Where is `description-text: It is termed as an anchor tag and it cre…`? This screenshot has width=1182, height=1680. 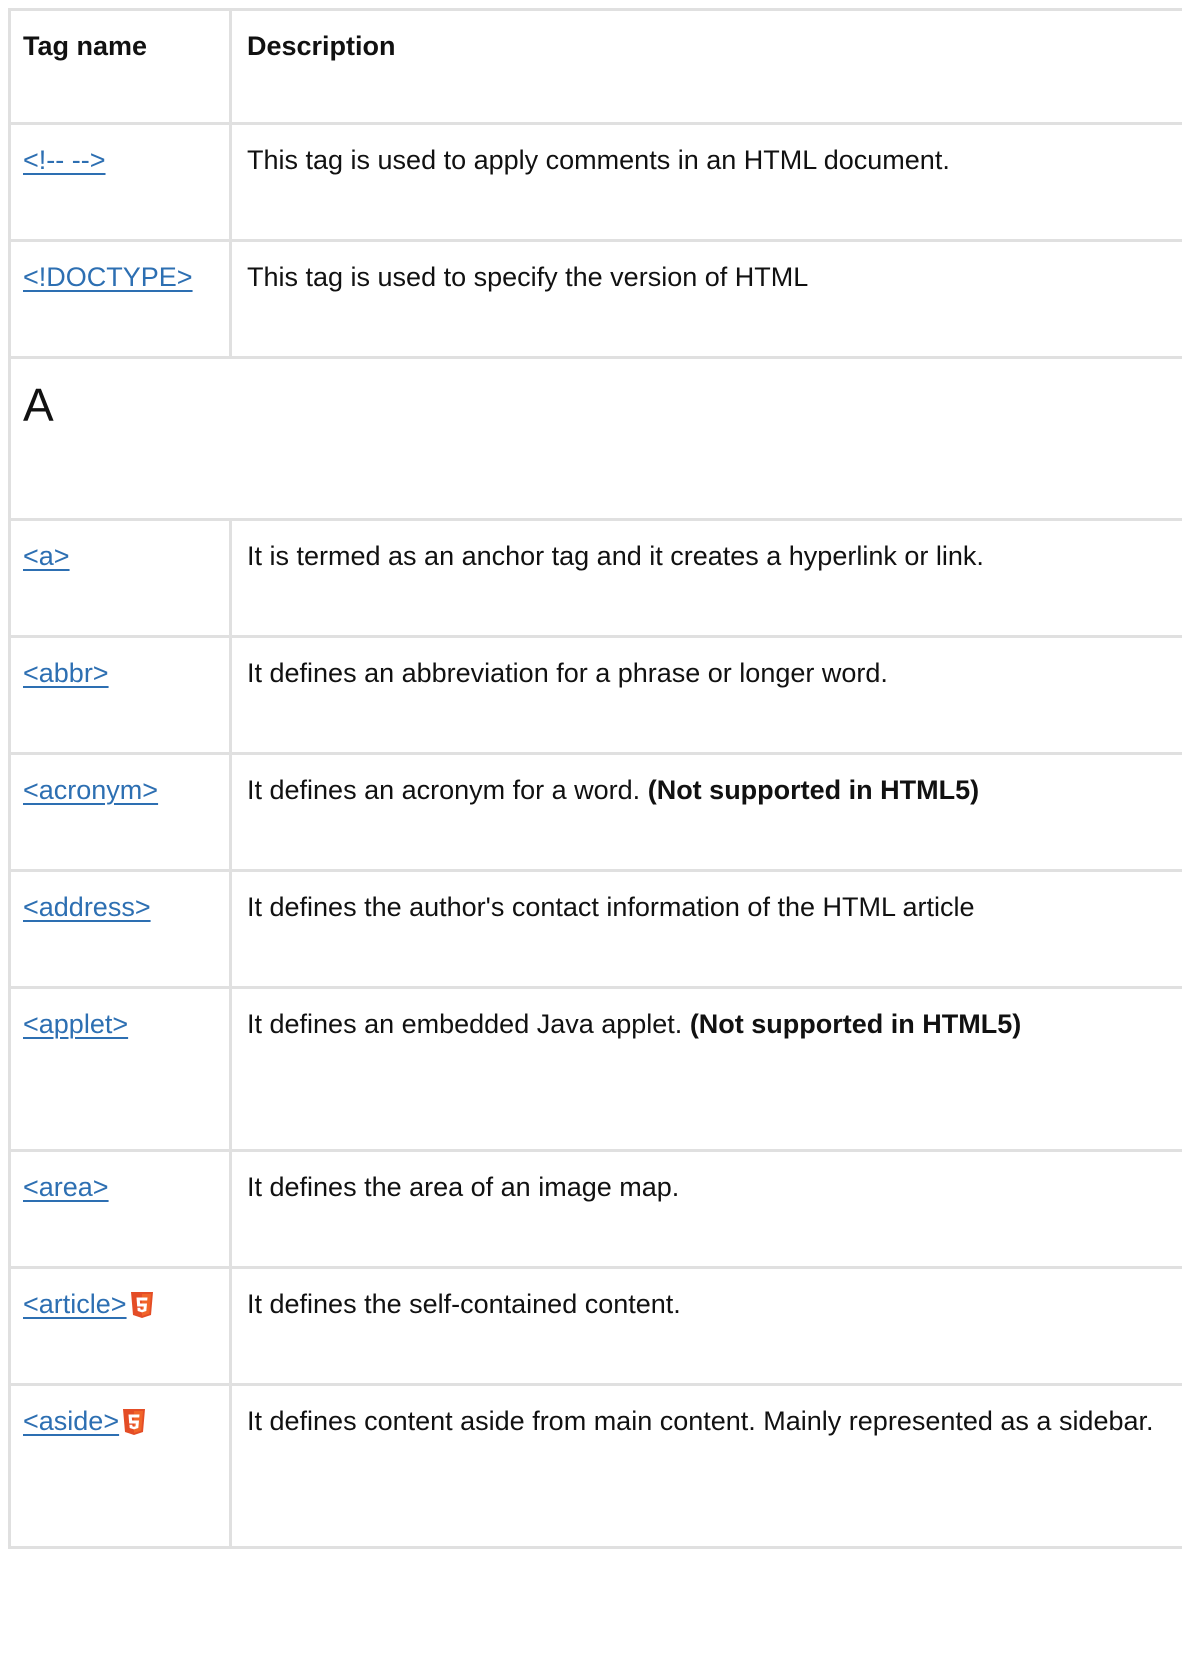
description-text: It is termed as an anchor tag and it cre… is located at coordinates (615, 556).